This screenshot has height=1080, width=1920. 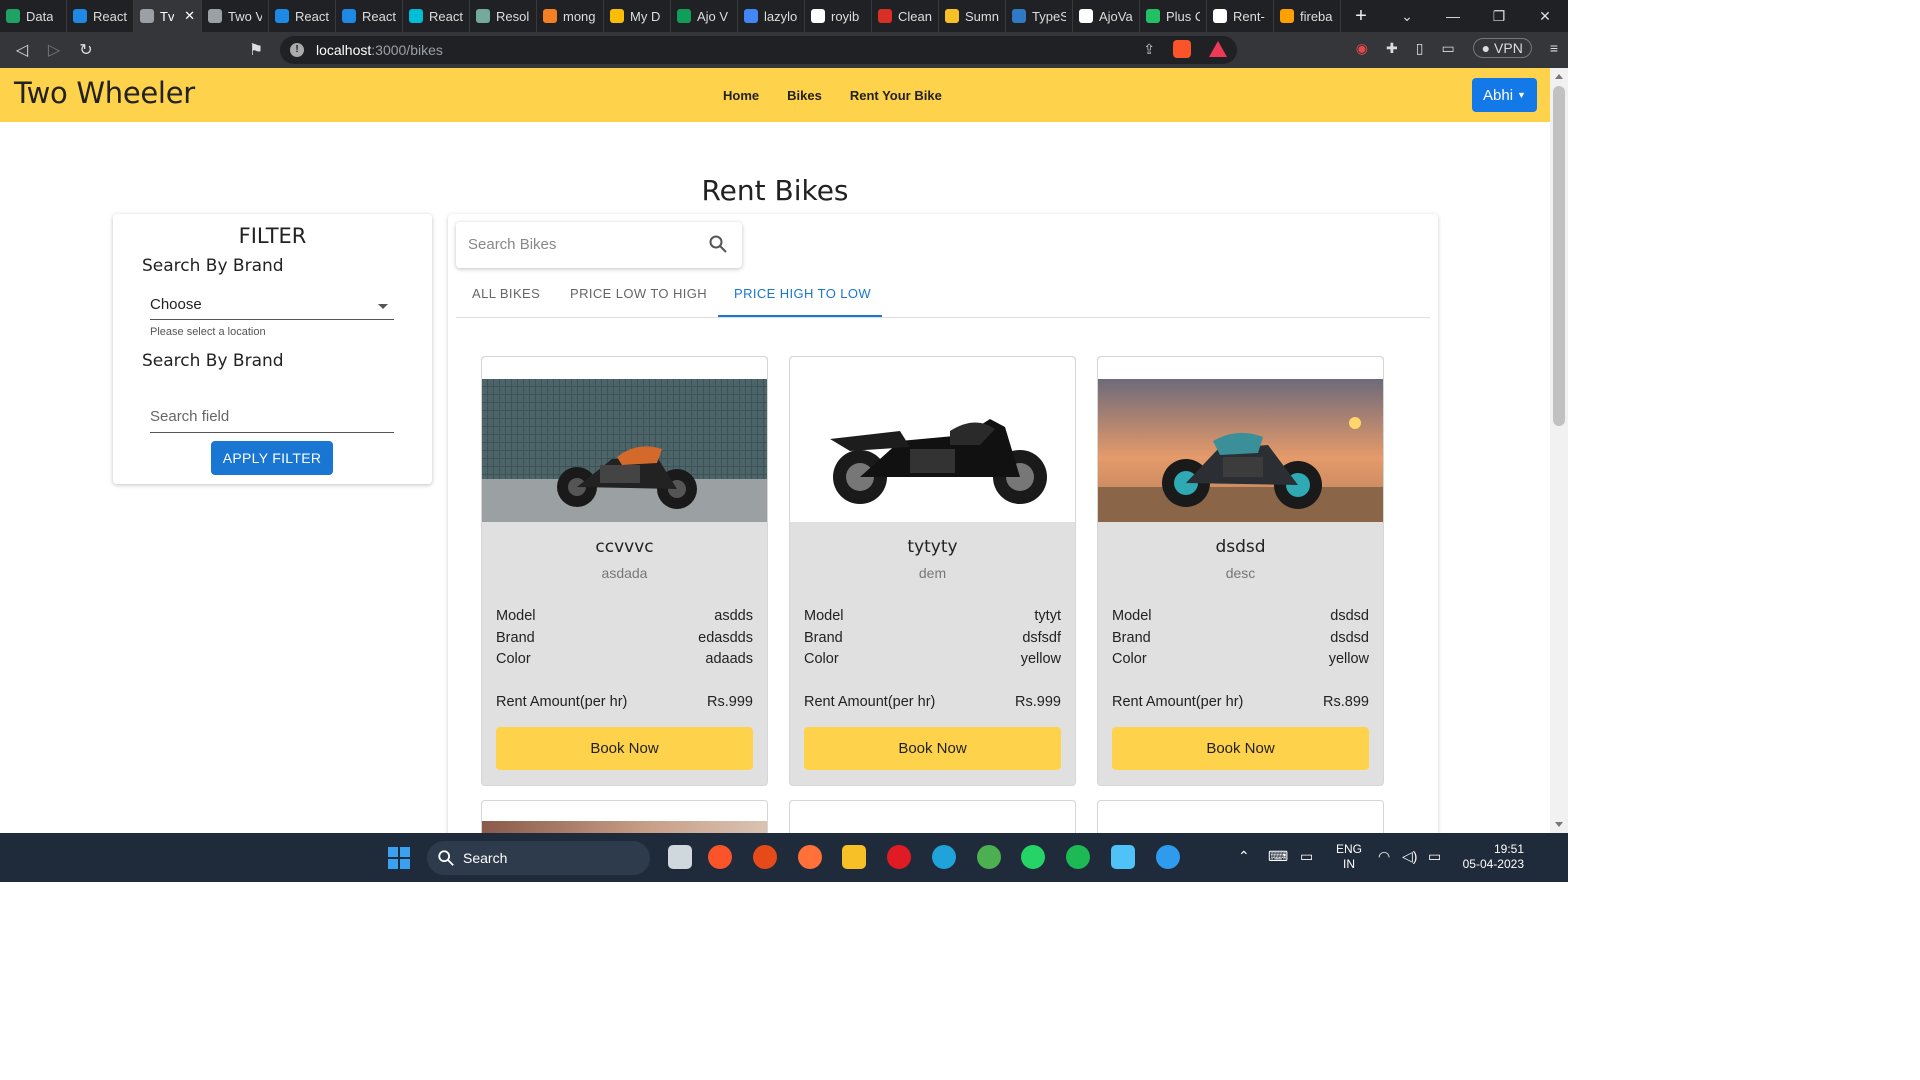 I want to click on browser-tab: fireba, so click(x=1307, y=16).